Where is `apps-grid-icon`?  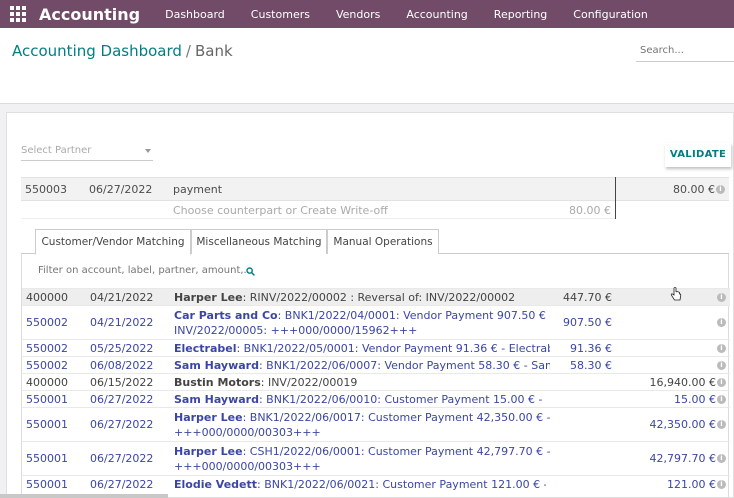 apps-grid-icon is located at coordinates (18, 14).